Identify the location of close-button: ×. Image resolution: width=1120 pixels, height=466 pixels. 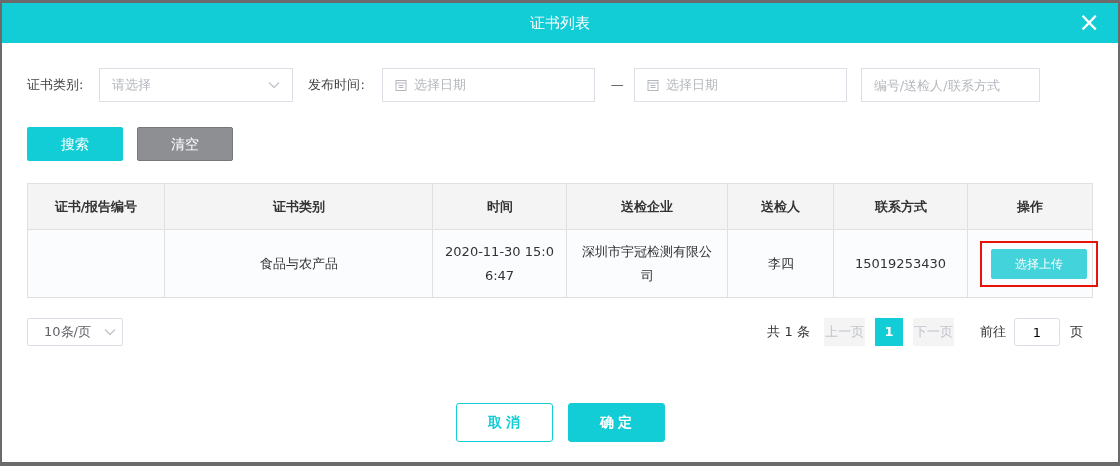
(1089, 22).